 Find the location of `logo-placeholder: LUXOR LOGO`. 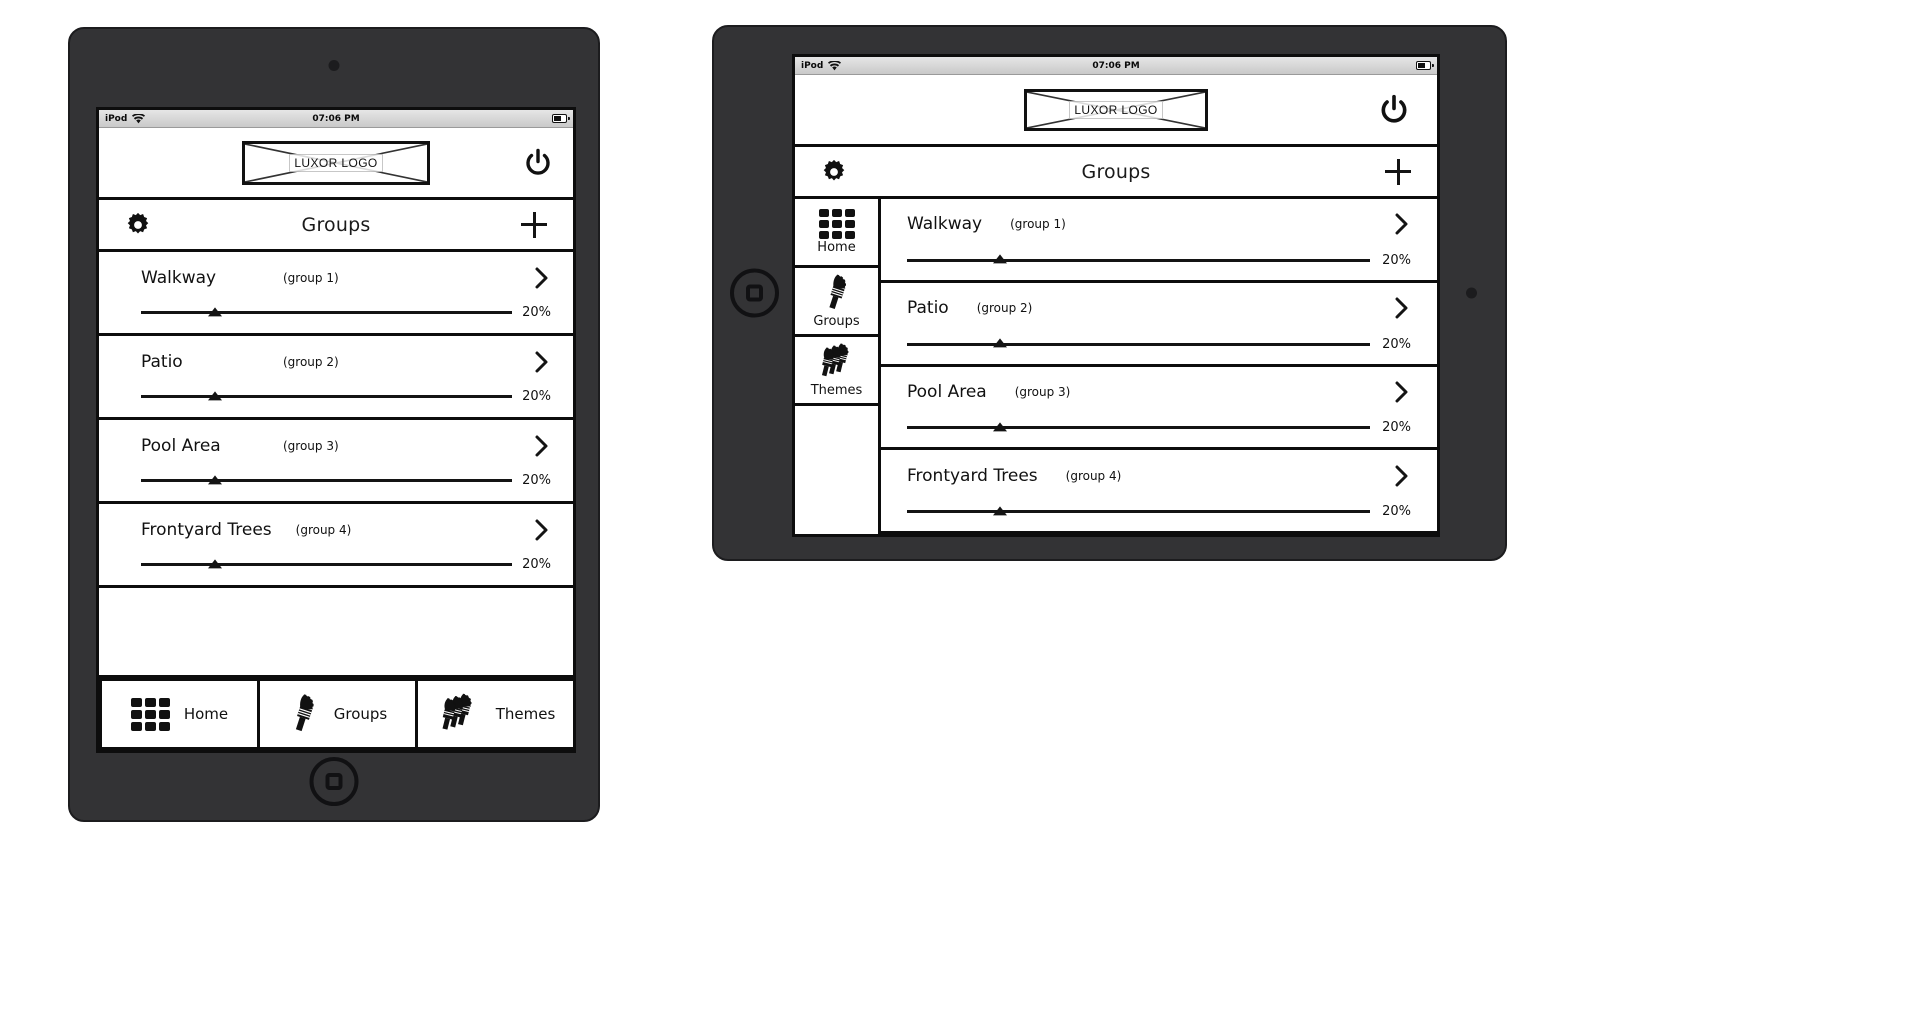

logo-placeholder: LUXOR LOGO is located at coordinates (336, 162).